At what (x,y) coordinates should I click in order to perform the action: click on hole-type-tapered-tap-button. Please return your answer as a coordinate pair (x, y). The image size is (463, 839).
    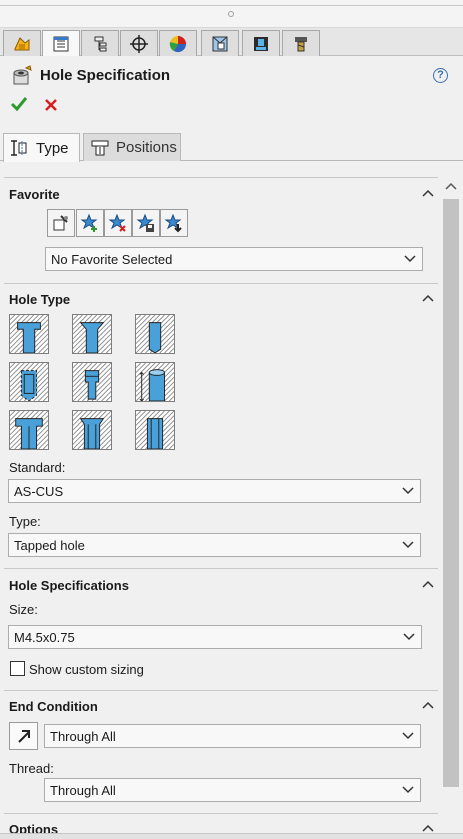
    Looking at the image, I should click on (89, 382).